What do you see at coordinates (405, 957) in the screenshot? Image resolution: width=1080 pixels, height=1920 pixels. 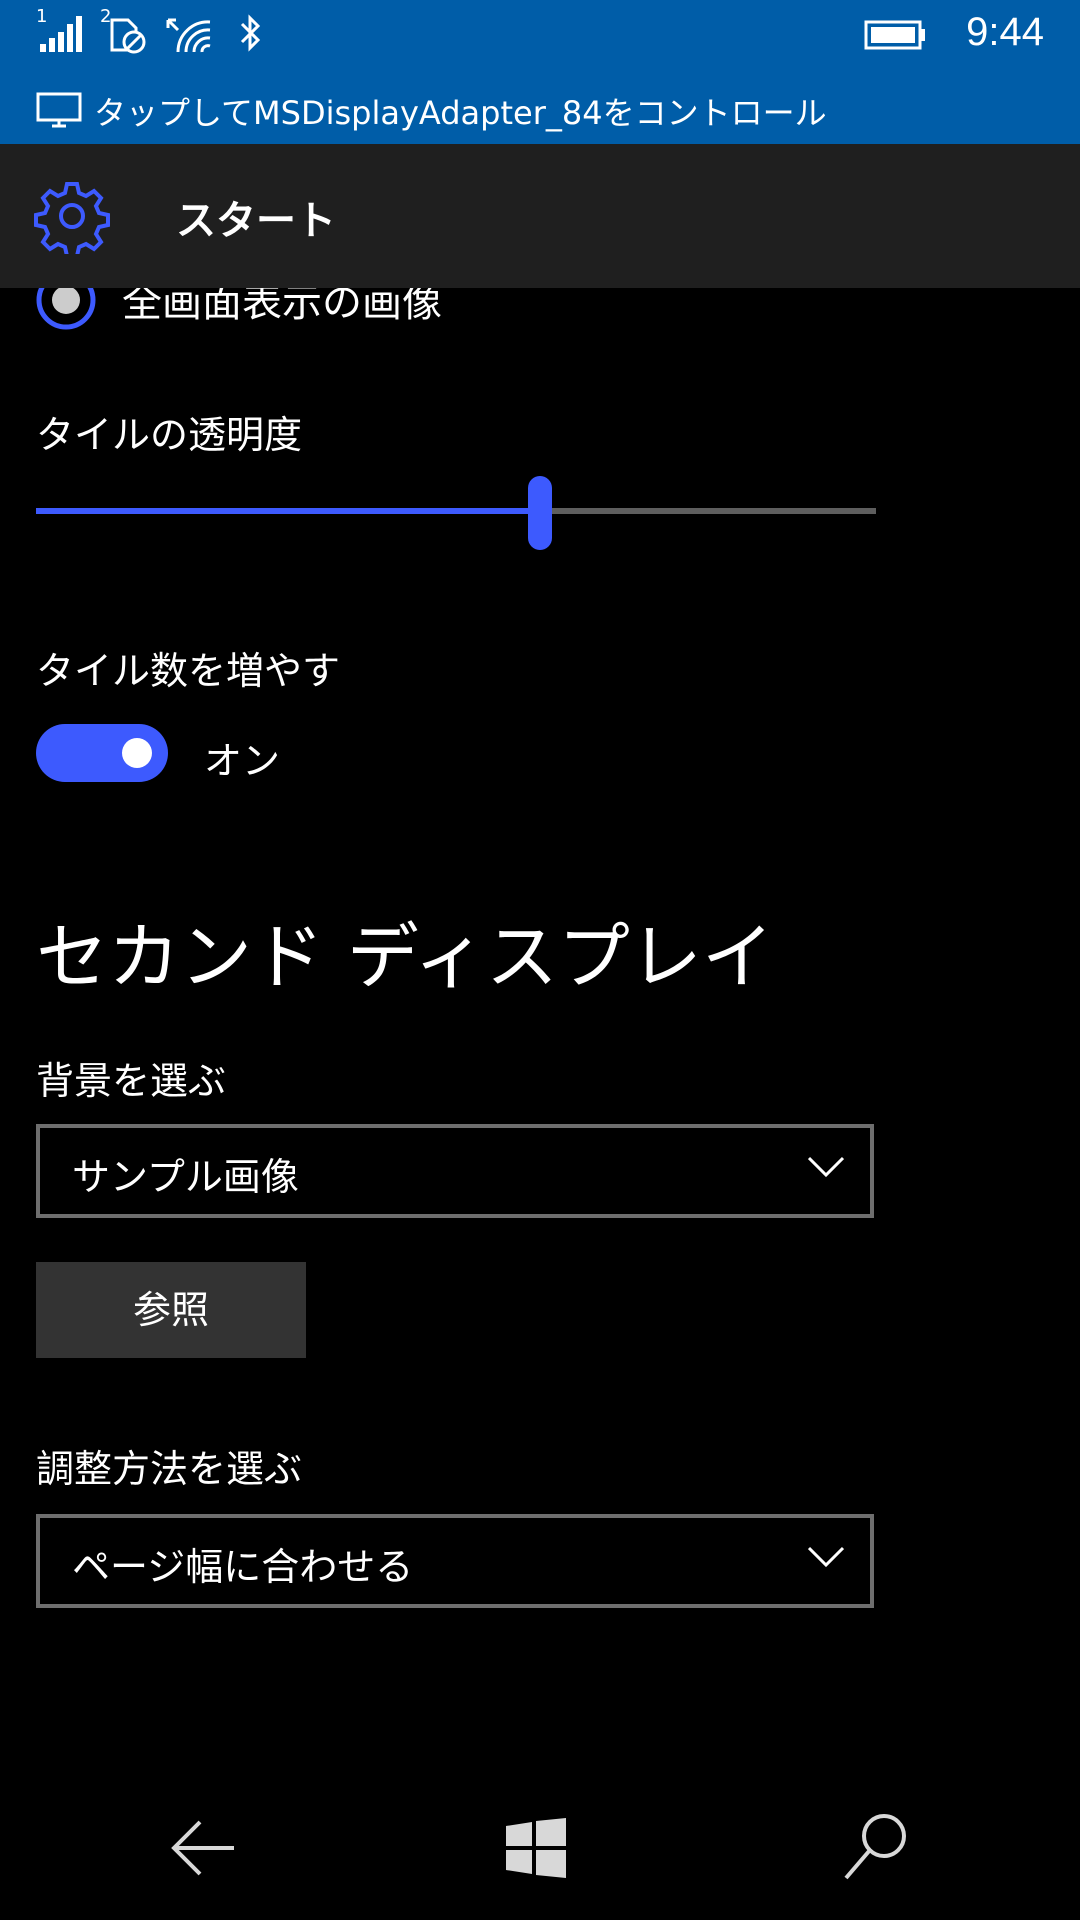 I see `section-title: セカンド ディスプレイ` at bounding box center [405, 957].